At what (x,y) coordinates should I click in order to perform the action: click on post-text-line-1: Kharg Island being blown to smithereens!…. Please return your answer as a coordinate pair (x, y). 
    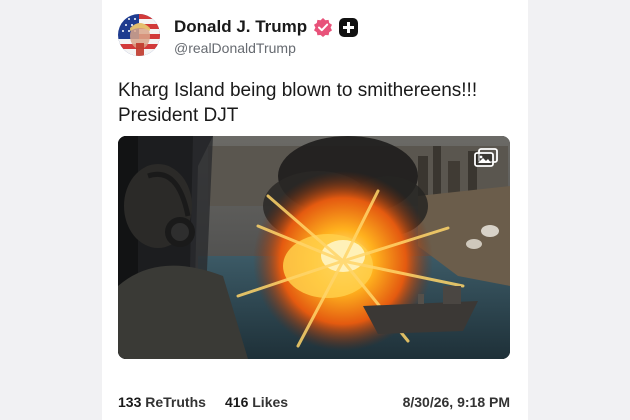
    Looking at the image, I should click on (298, 90).